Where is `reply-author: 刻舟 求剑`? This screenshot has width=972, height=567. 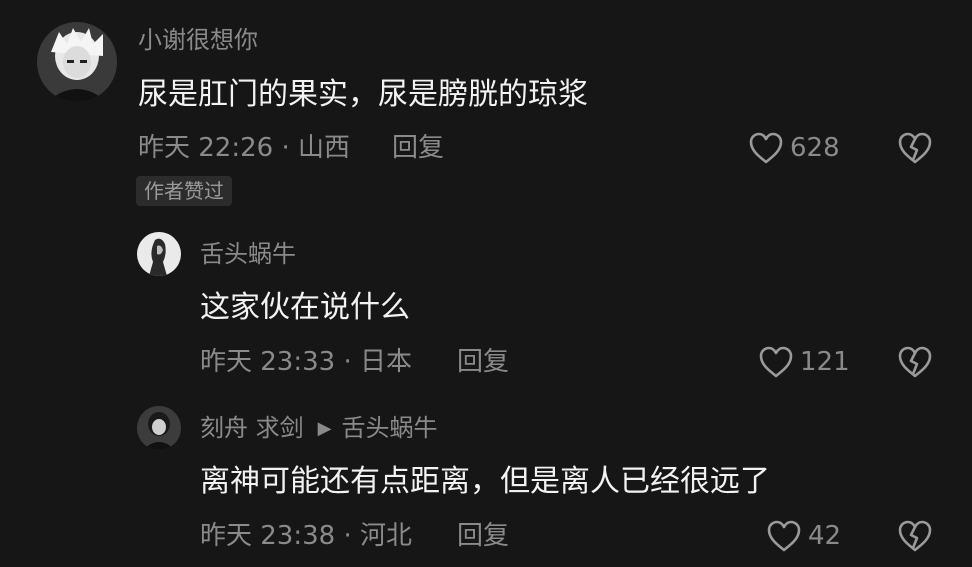
reply-author: 刻舟 求剑 is located at coordinates (252, 428).